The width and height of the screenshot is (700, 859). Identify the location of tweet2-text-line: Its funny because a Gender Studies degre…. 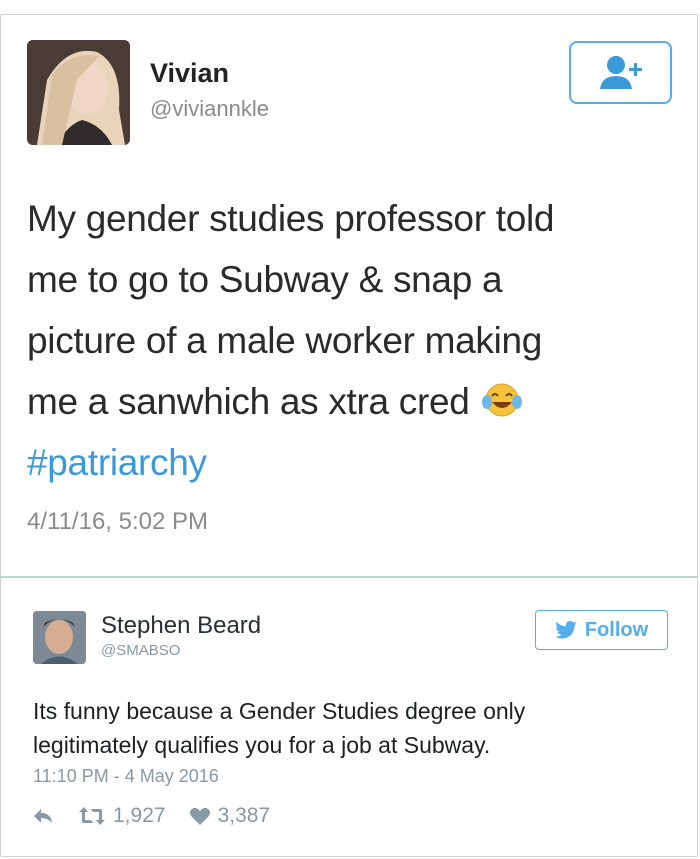
(279, 711).